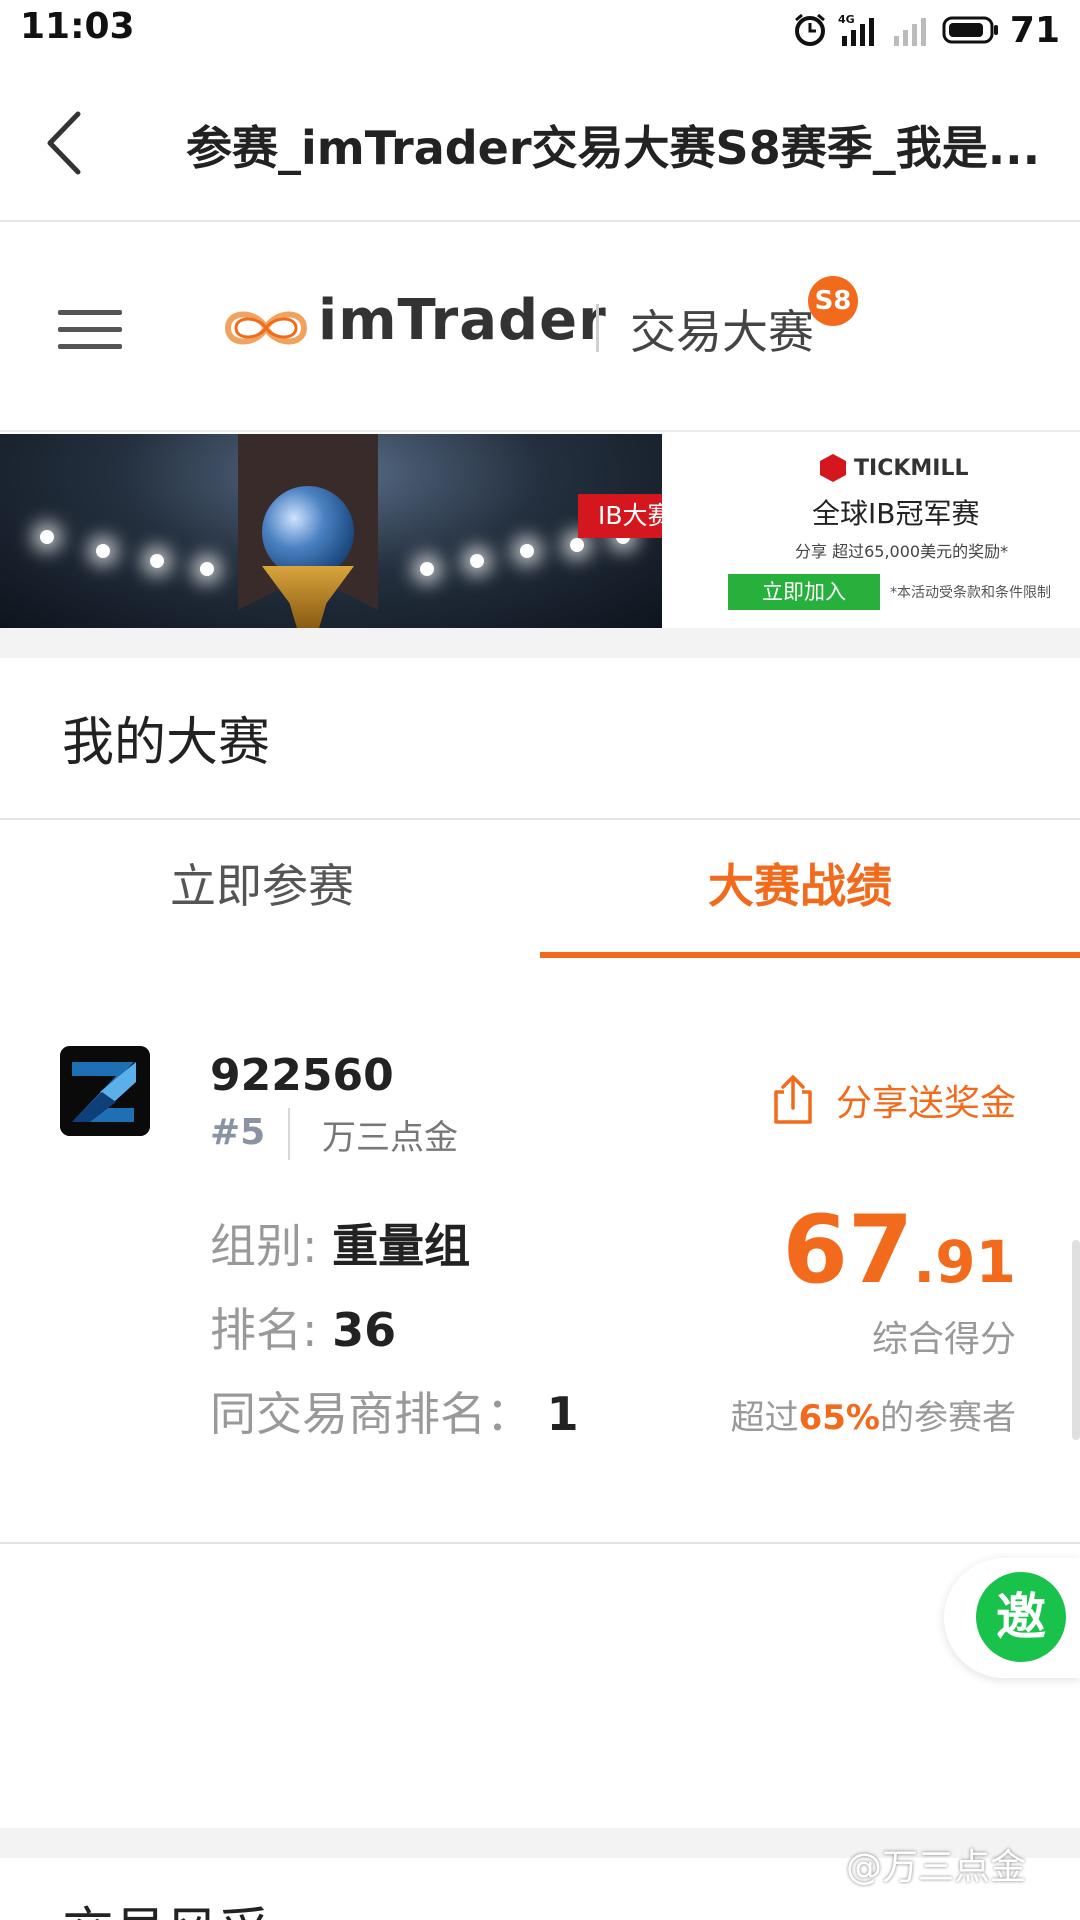  What do you see at coordinates (909, 32) in the screenshot?
I see `signal-icon-empty` at bounding box center [909, 32].